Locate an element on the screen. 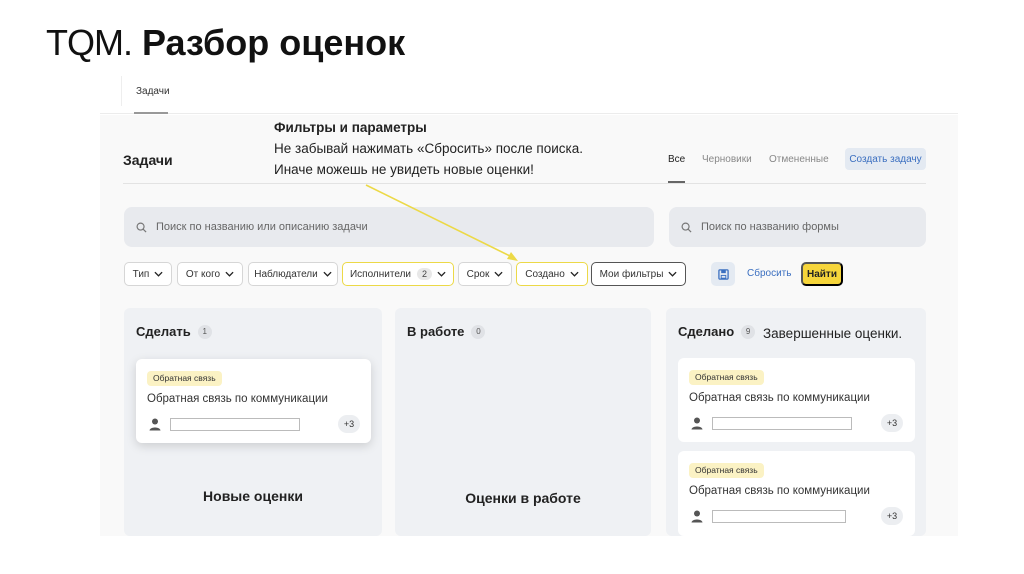 The image size is (1024, 574). slide-title-prefix: TQM. is located at coordinates (89, 42).